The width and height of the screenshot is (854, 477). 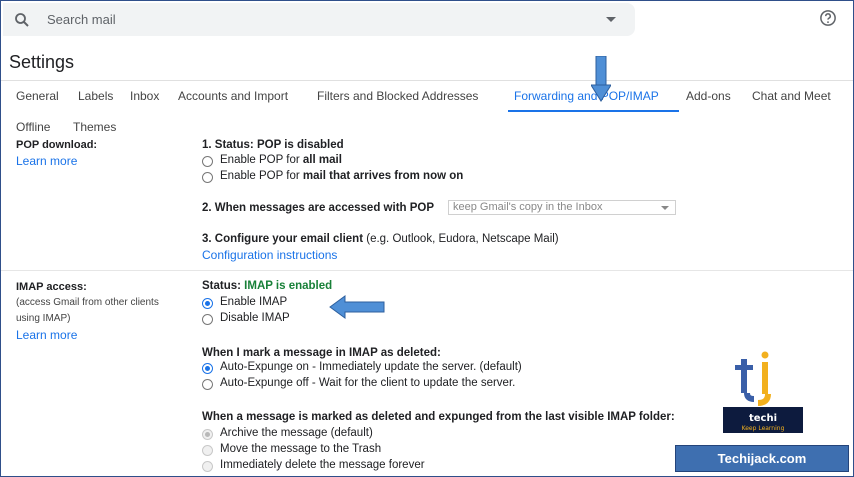 I want to click on archive-message-radio, so click(x=207, y=434).